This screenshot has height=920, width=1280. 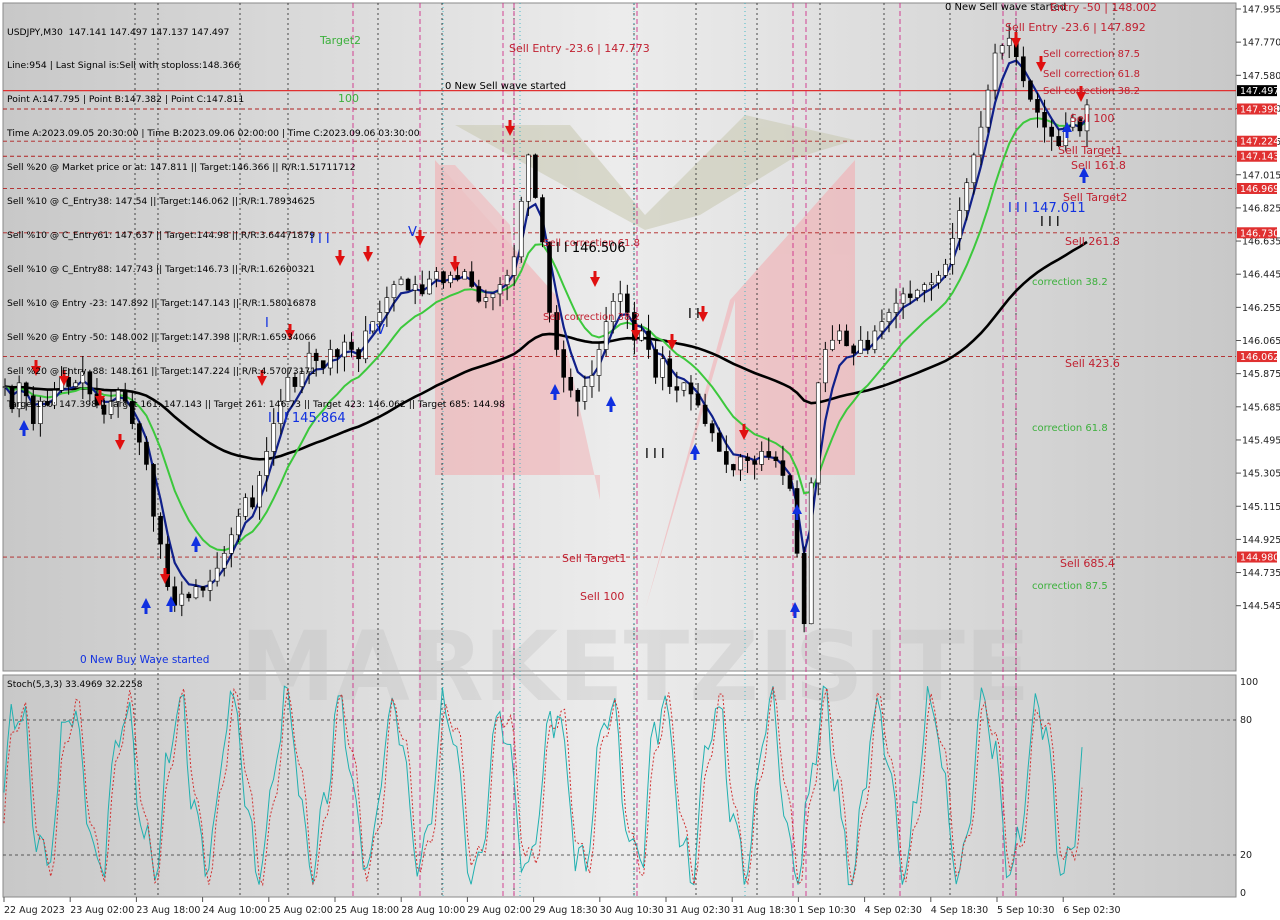 What do you see at coordinates (1091, 910) in the screenshot?
I see `x-tick-label: 6 Sep 02:30` at bounding box center [1091, 910].